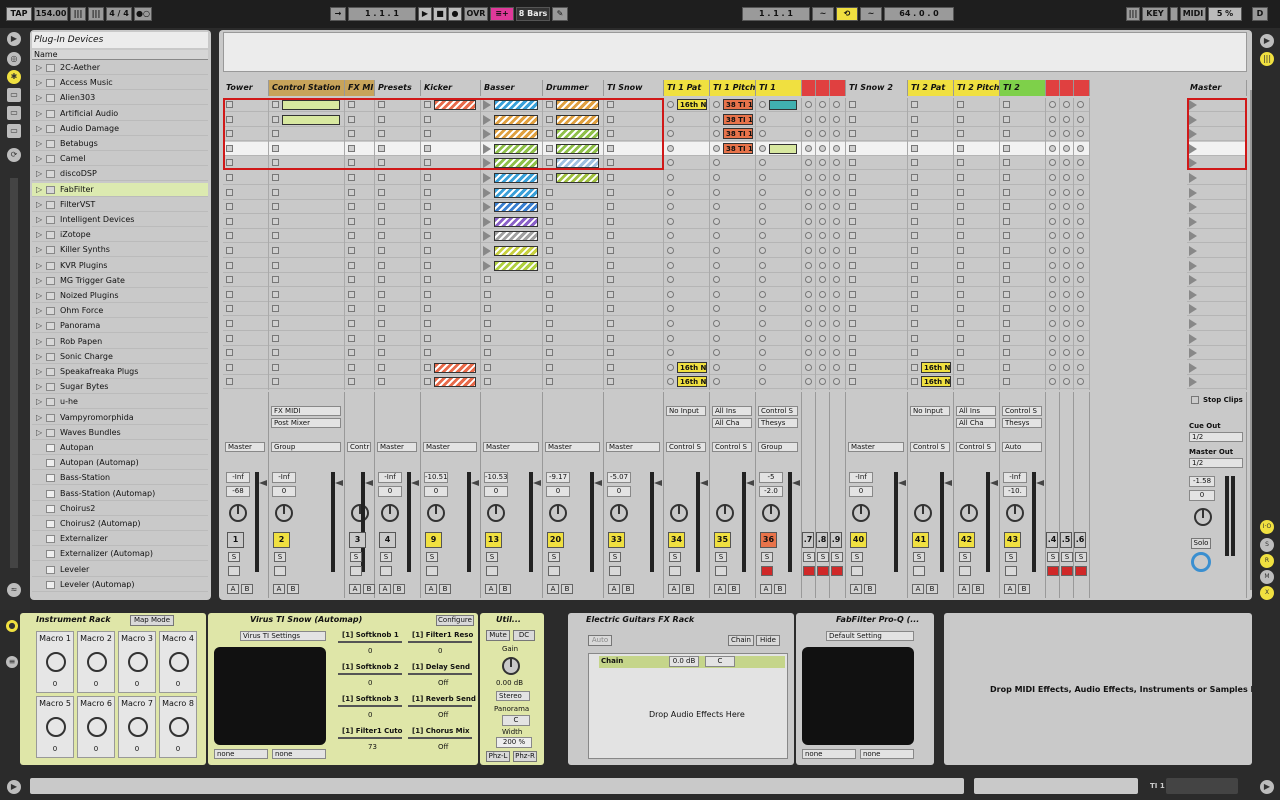 The height and width of the screenshot is (800, 1280). I want to click on virus-preset-select: Virus TI Settings, so click(283, 636).